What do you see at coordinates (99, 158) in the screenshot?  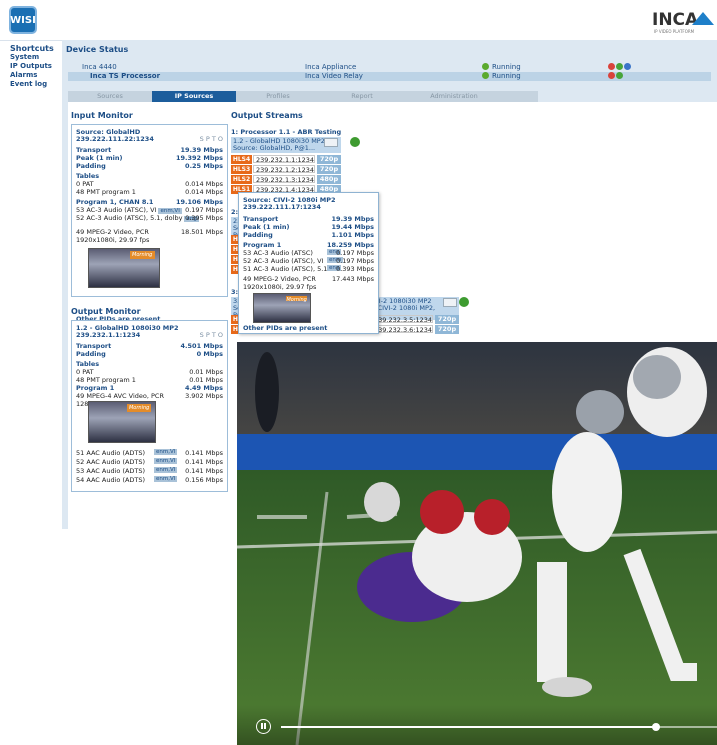 I see `stat-label: Peak (1 min)` at bounding box center [99, 158].